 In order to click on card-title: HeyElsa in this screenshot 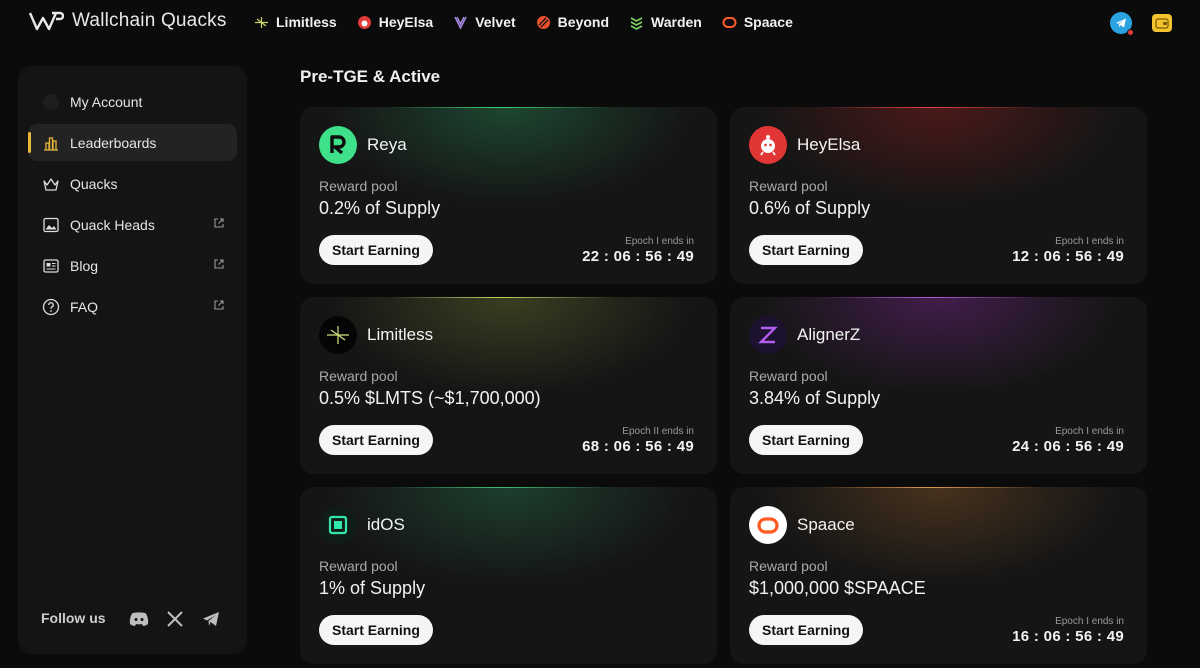, I will do `click(829, 144)`.